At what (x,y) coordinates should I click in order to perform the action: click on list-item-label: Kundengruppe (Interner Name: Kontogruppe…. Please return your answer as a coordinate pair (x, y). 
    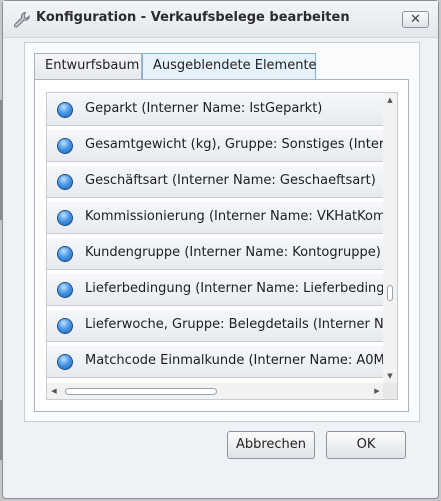
    Looking at the image, I should click on (233, 252).